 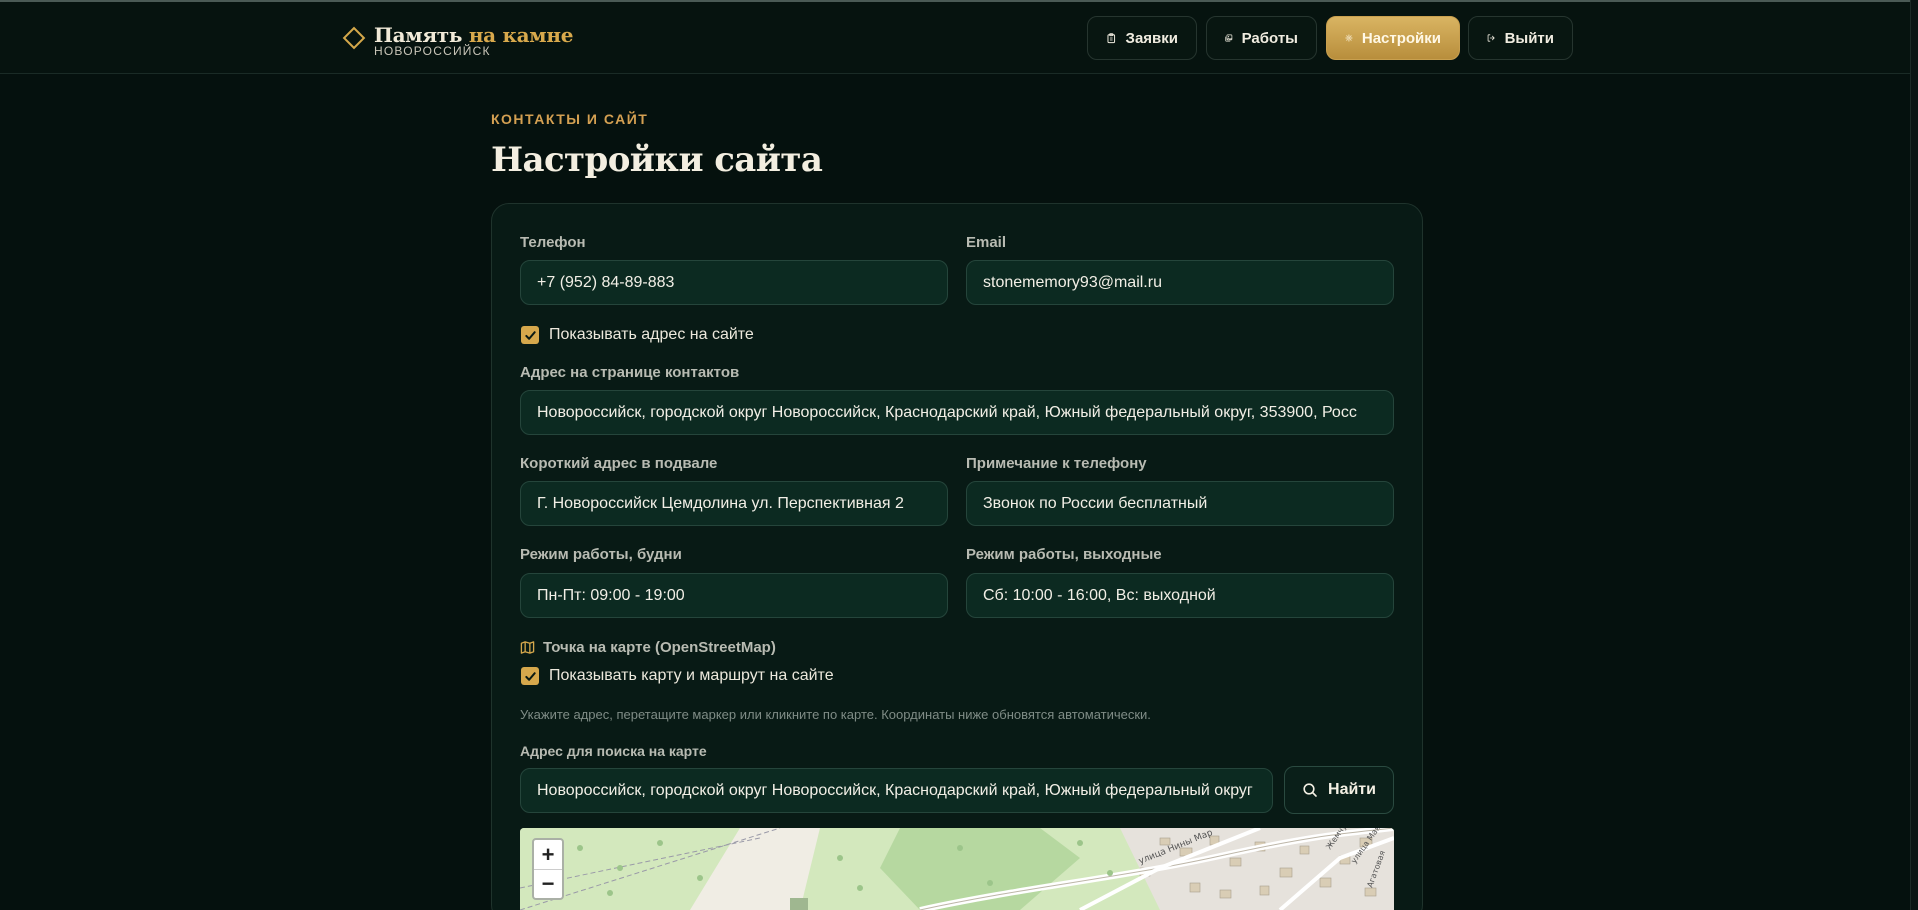 I want to click on nav-works-button: Работы, so click(x=1261, y=38).